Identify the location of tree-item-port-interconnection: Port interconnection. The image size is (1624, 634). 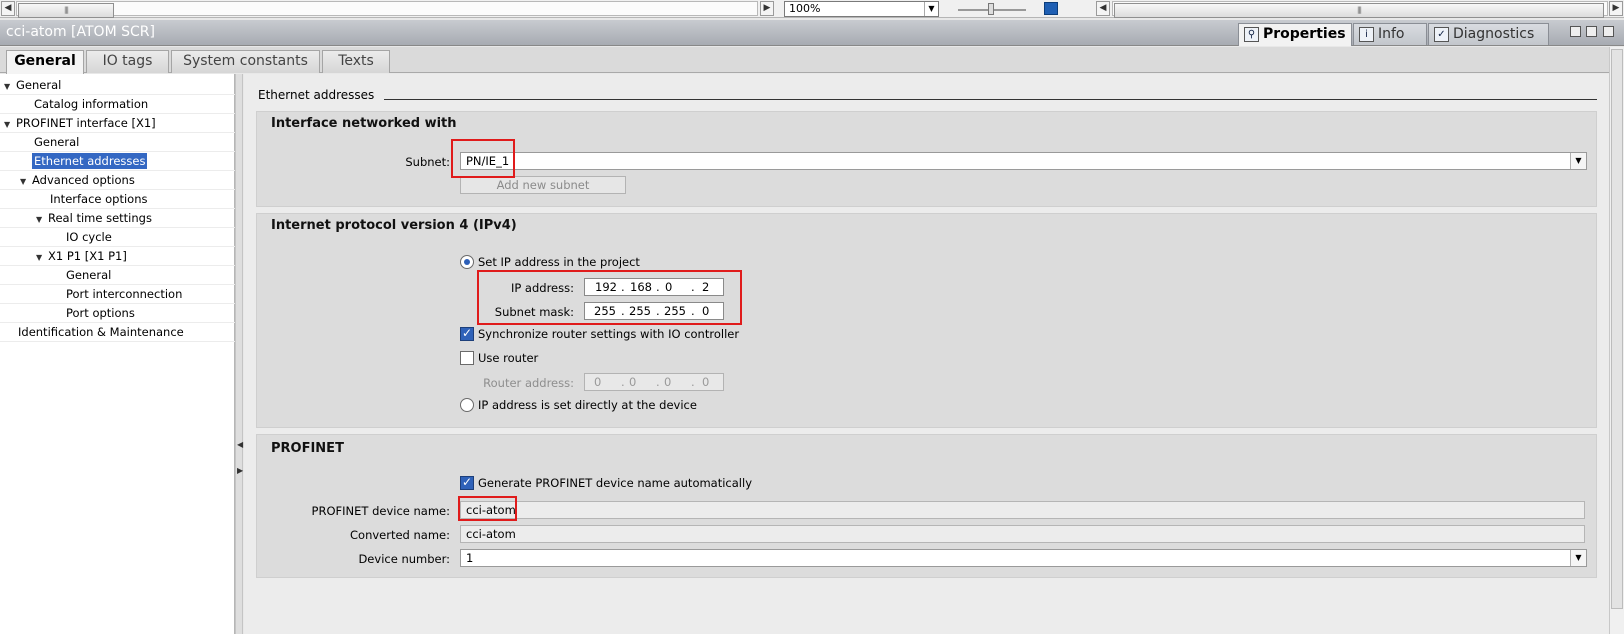
(124, 294).